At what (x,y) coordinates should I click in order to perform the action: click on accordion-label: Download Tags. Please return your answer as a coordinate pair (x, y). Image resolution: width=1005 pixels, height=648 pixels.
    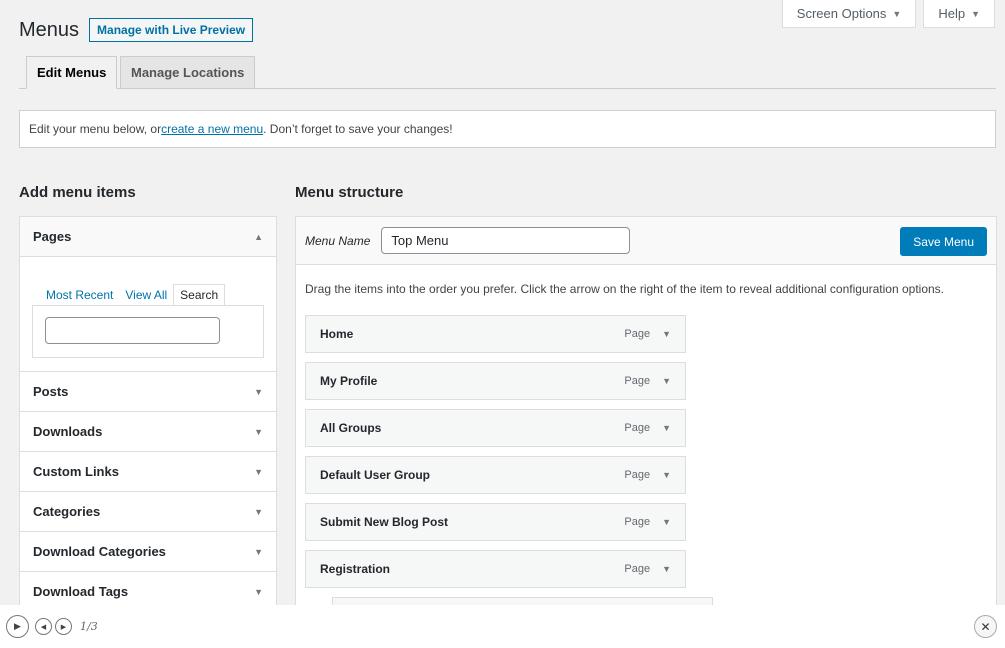
    Looking at the image, I should click on (81, 591).